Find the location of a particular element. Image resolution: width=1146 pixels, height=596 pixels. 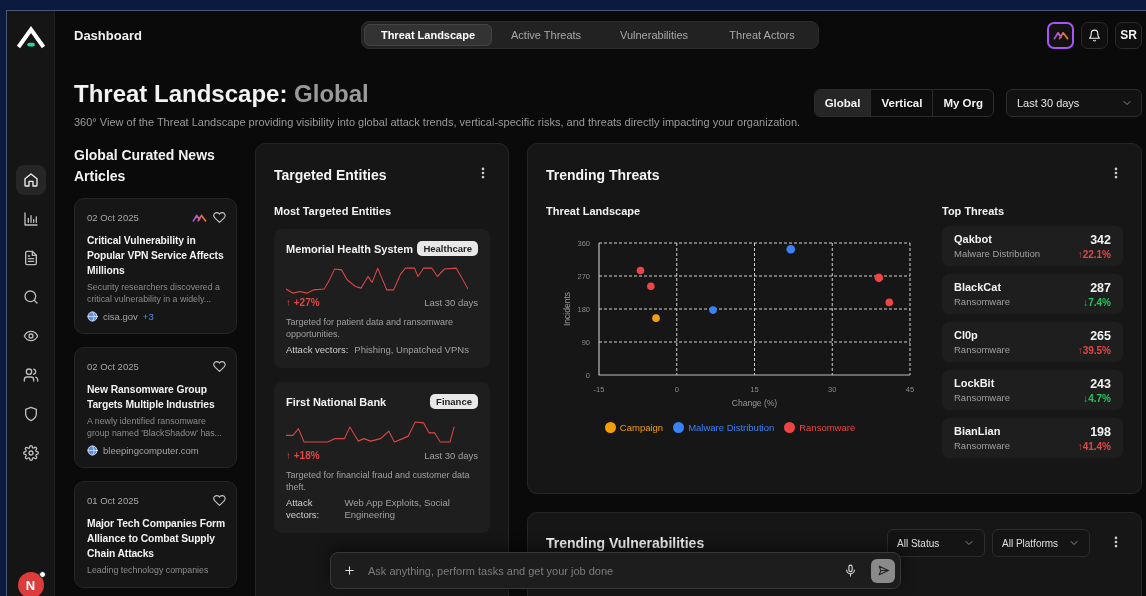

send-button is located at coordinates (883, 570).